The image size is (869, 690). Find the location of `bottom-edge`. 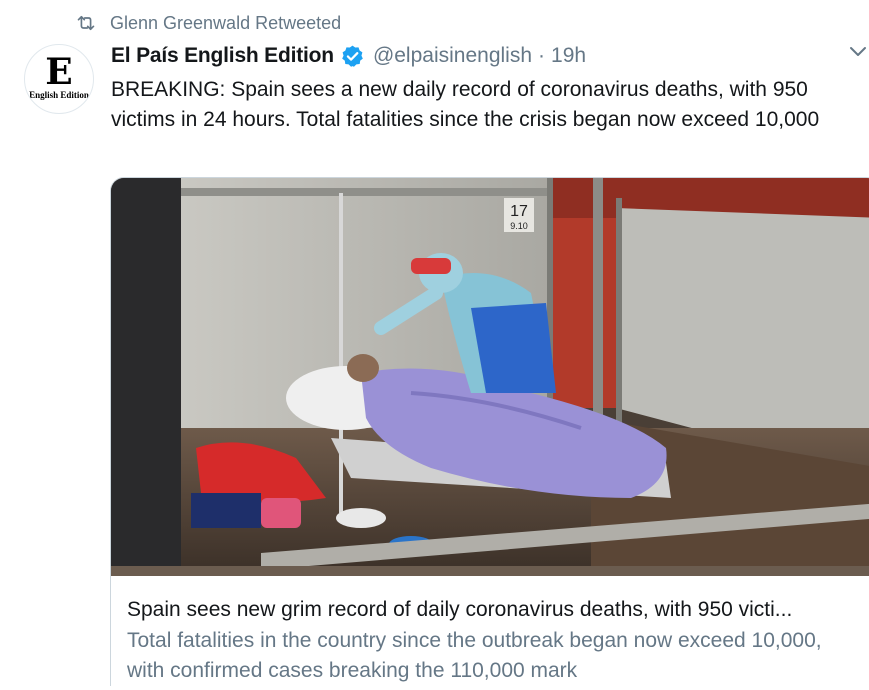

bottom-edge is located at coordinates (434, 688).